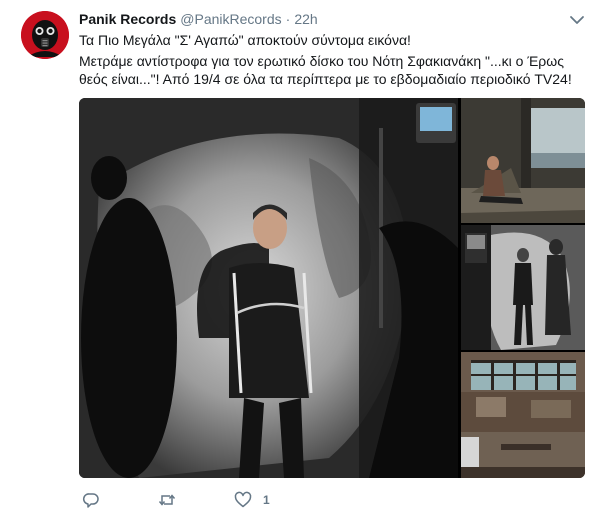 The image size is (603, 521). I want to click on retweet-icon, so click(167, 500).